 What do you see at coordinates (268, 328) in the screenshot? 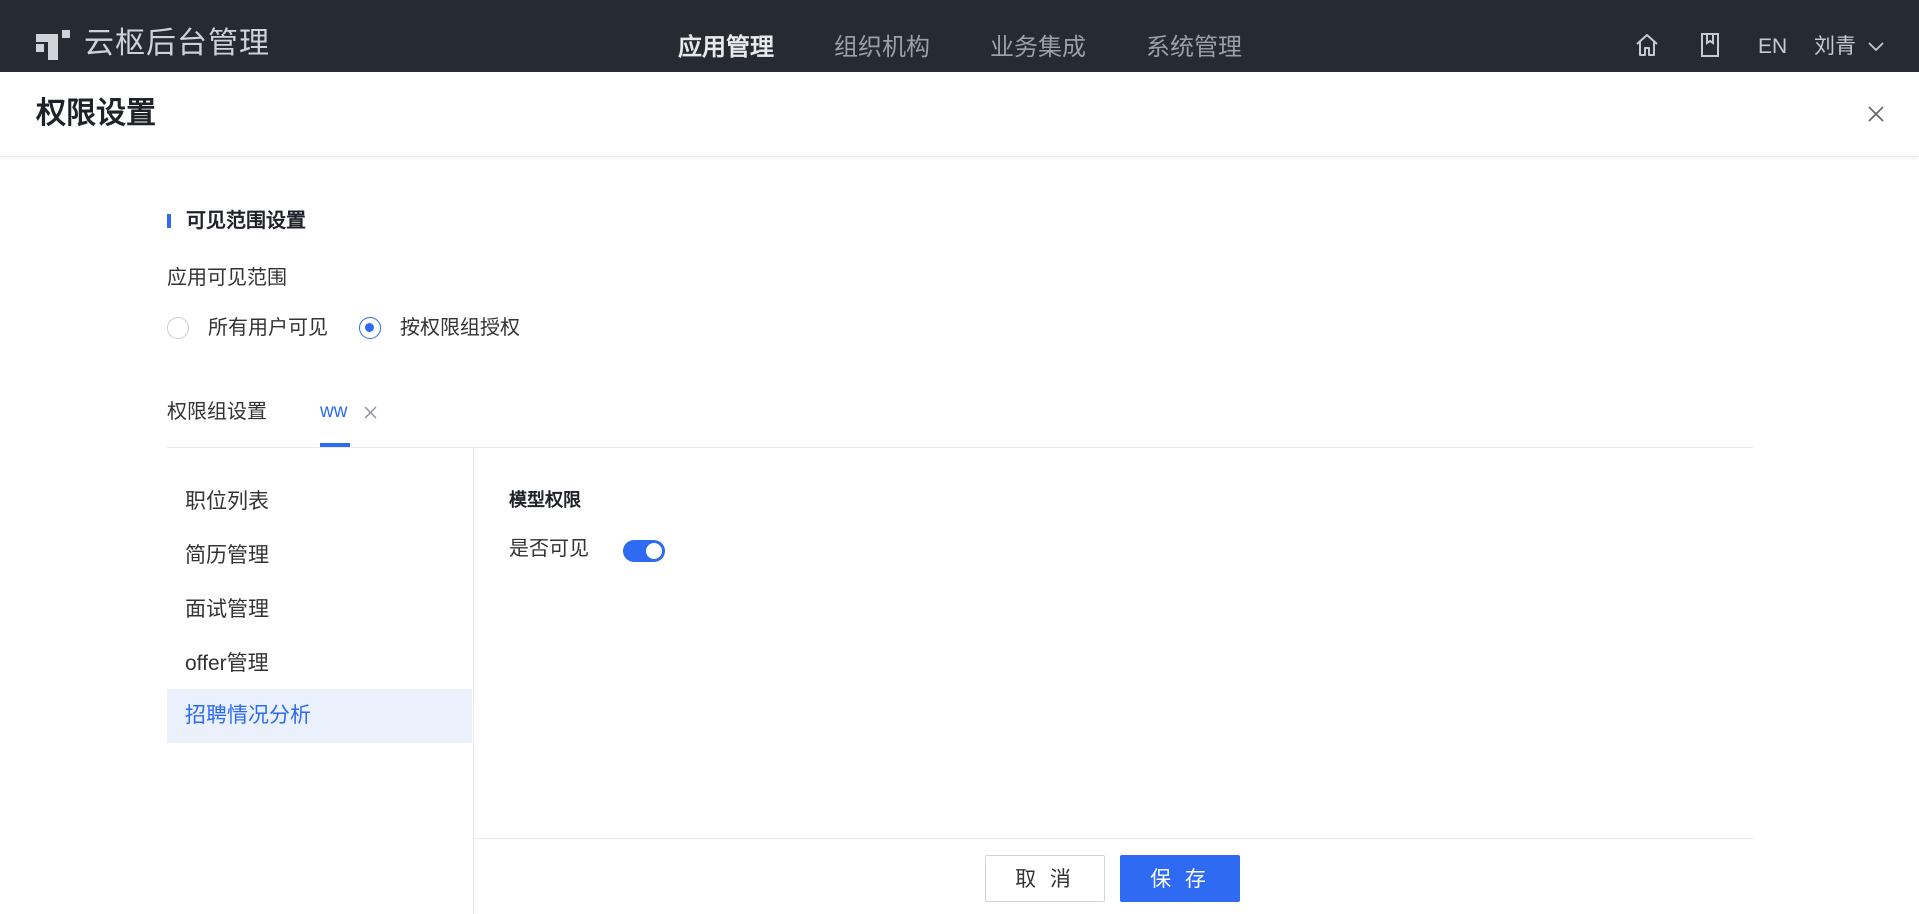
I see `radio-label: 所有用户可见` at bounding box center [268, 328].